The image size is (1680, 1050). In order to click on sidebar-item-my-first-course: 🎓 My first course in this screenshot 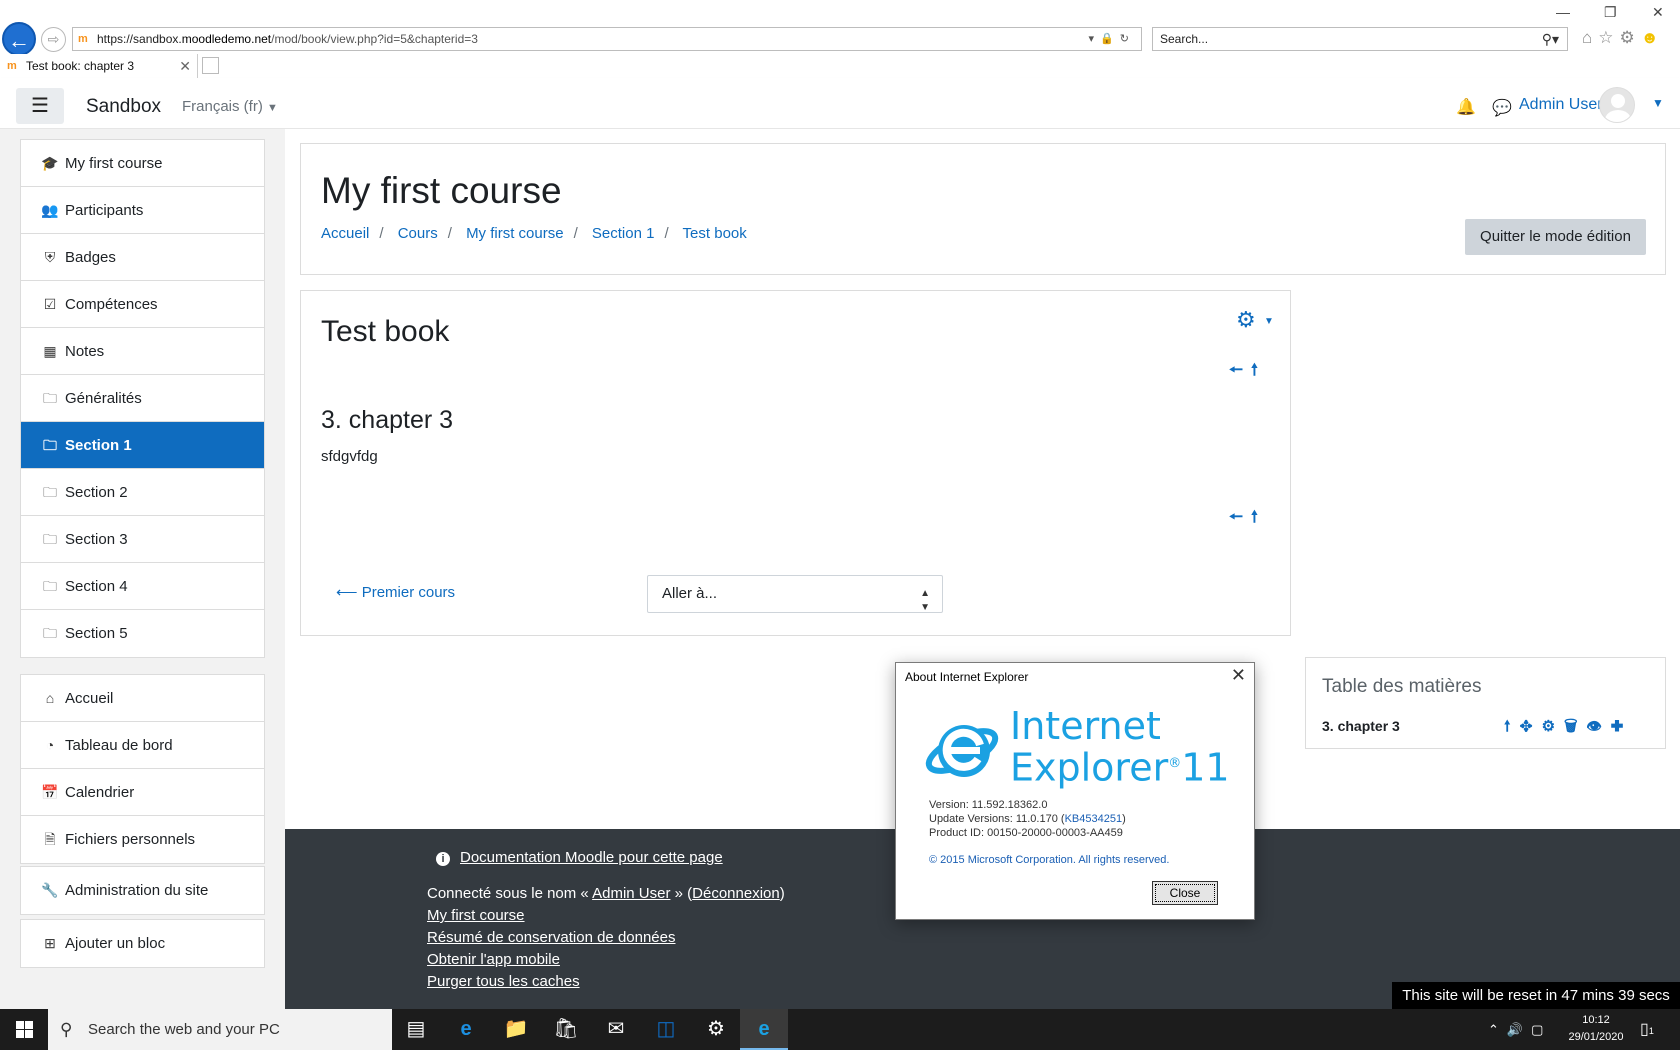, I will do `click(142, 163)`.